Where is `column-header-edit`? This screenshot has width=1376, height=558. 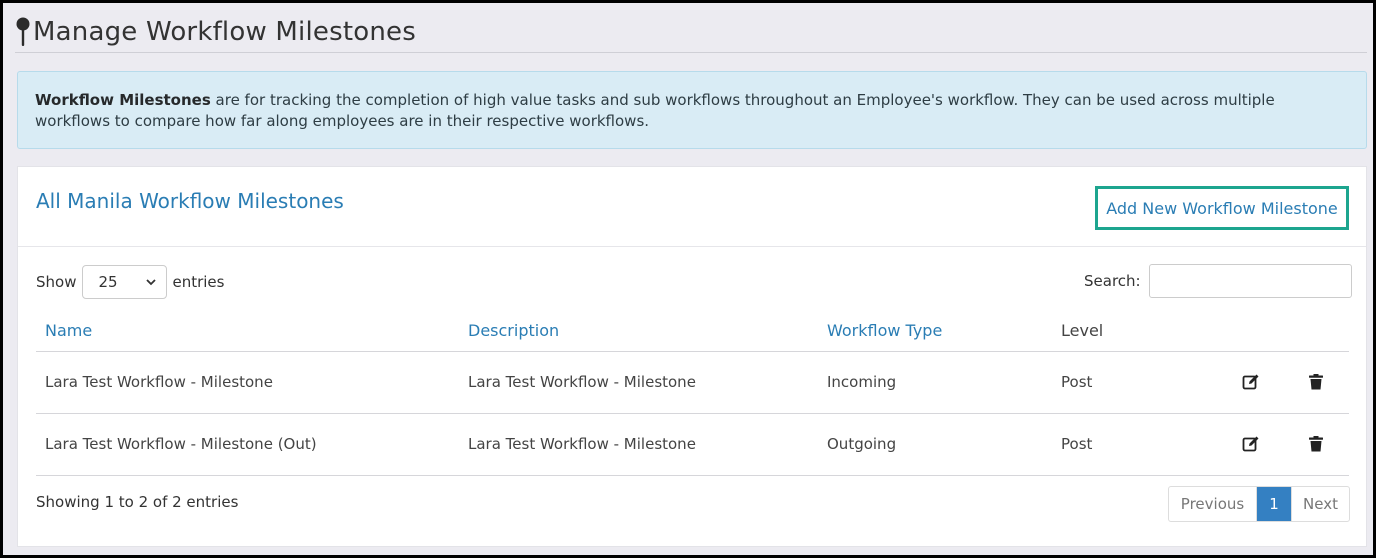 column-header-edit is located at coordinates (1250, 331).